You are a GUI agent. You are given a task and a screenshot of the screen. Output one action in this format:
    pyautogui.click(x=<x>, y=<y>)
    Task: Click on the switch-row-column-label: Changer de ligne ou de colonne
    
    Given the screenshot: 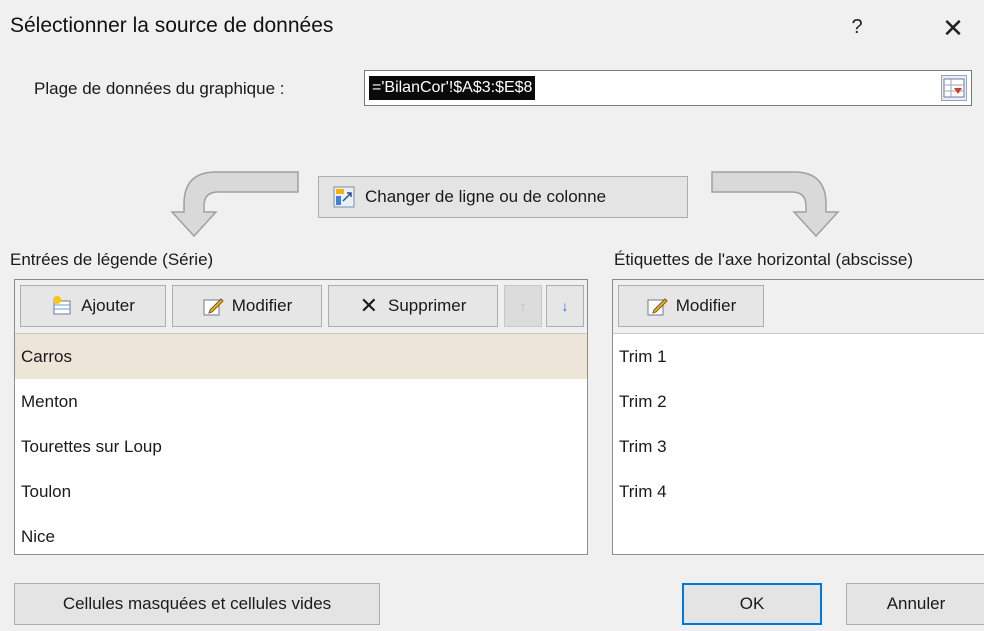 What is the action you would take?
    pyautogui.click(x=486, y=196)
    